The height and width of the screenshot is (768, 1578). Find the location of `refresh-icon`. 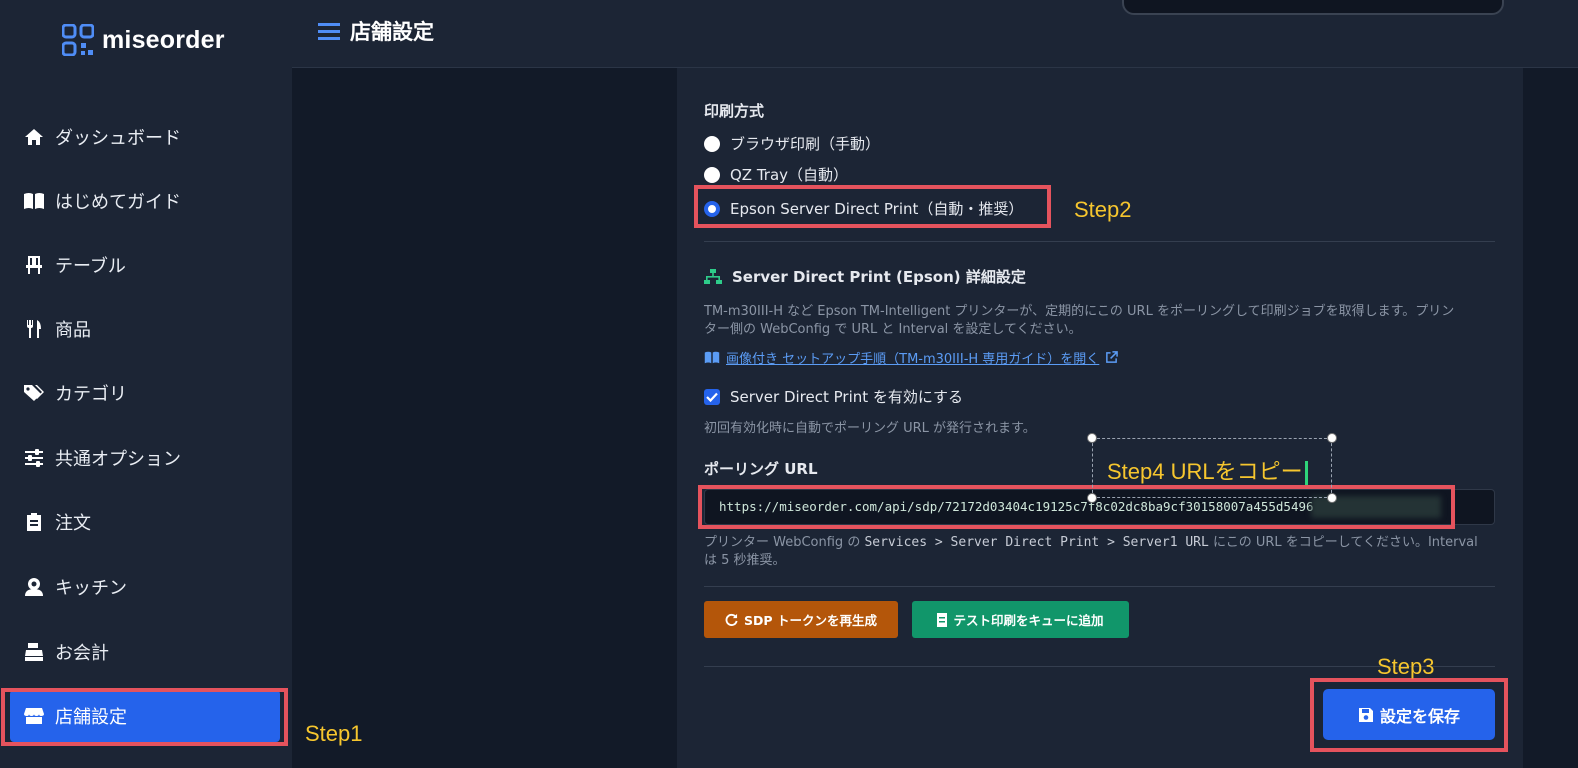

refresh-icon is located at coordinates (731, 619).